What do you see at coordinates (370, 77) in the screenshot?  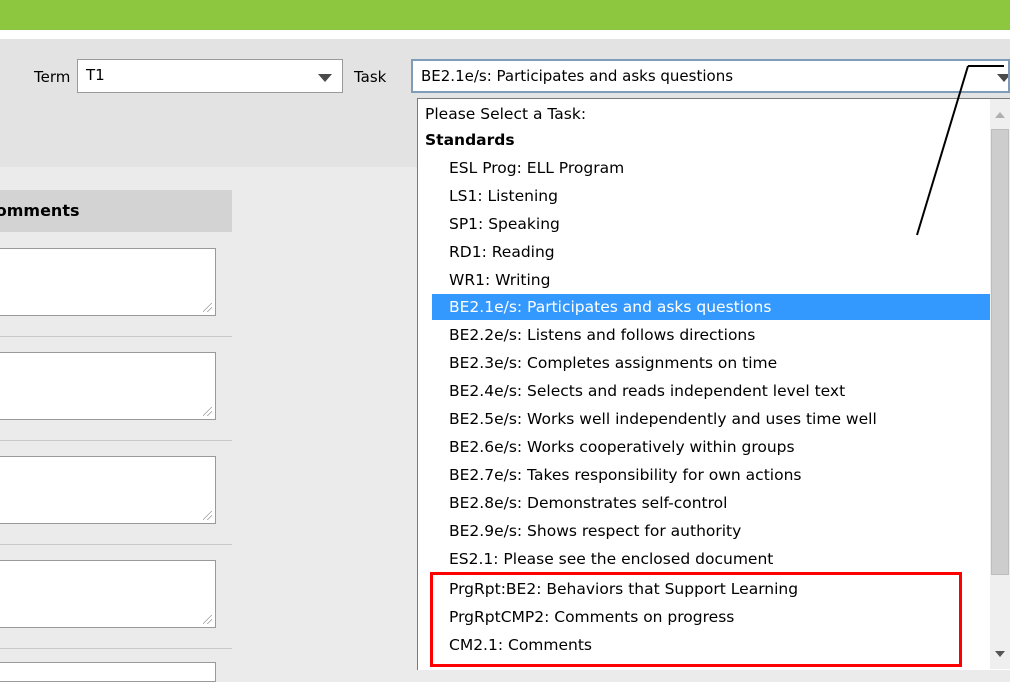 I see `task-label: Task` at bounding box center [370, 77].